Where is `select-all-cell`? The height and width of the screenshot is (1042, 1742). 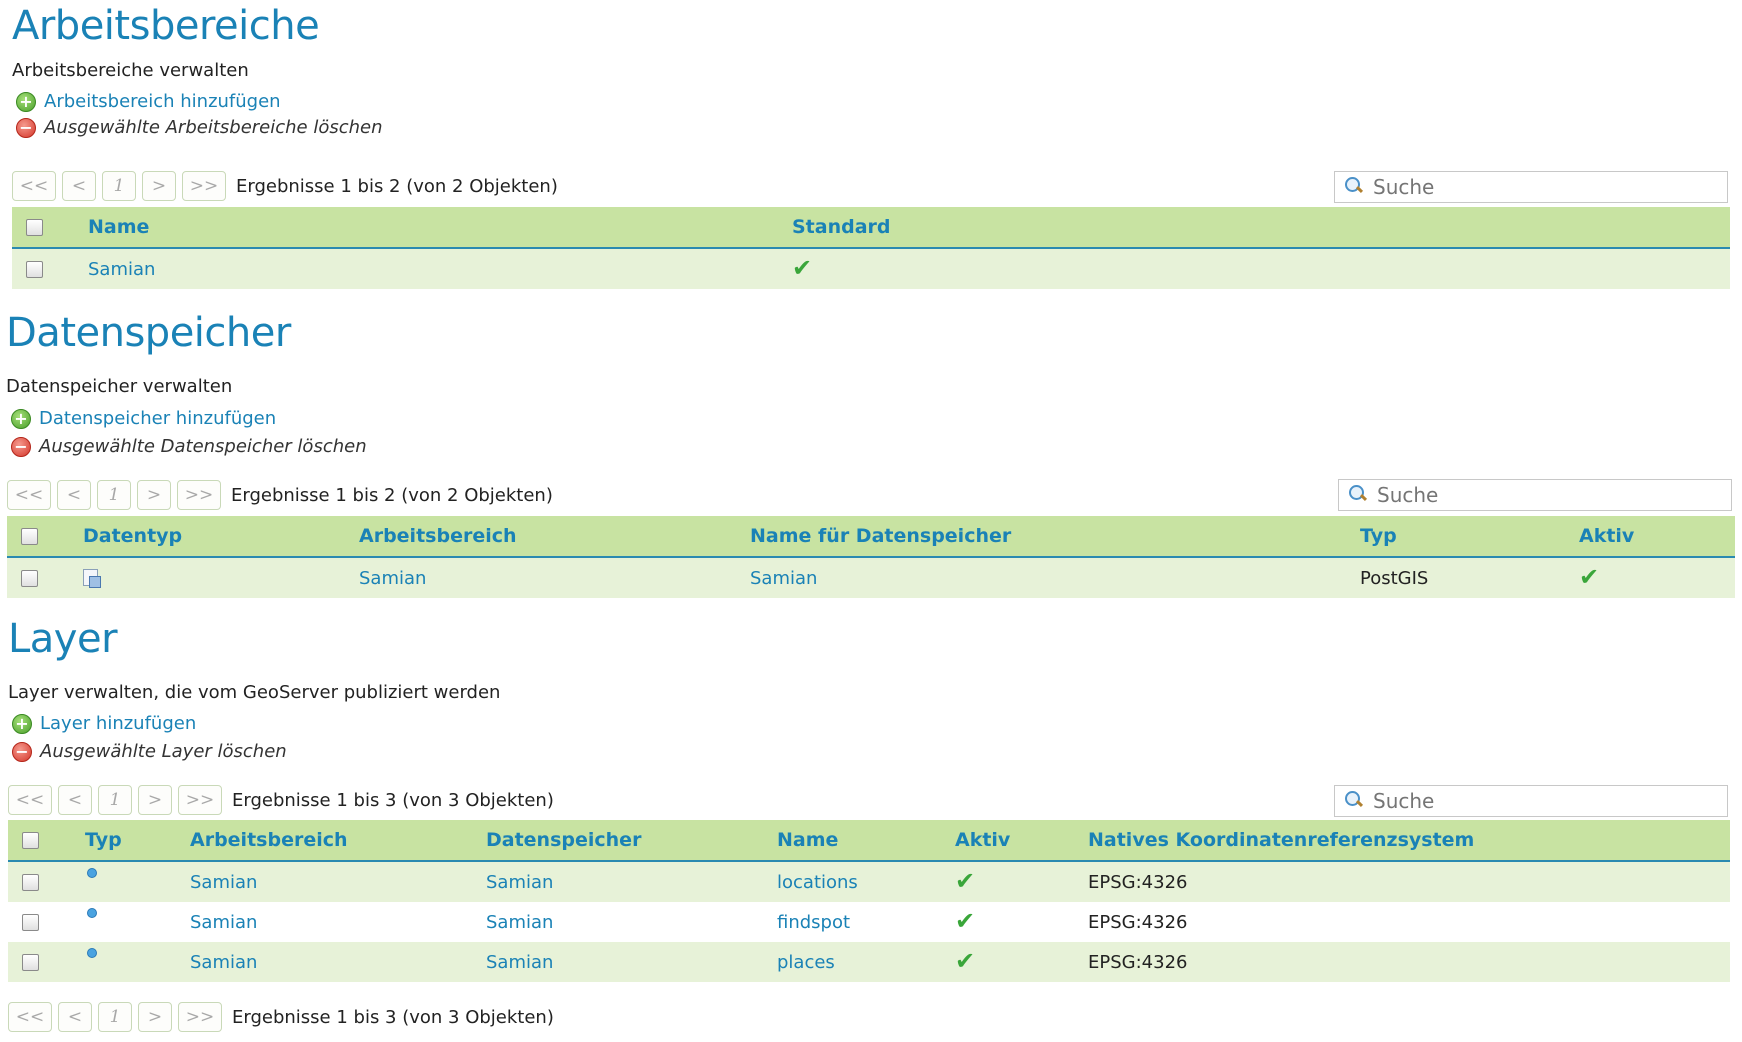 select-all-cell is located at coordinates (46, 841).